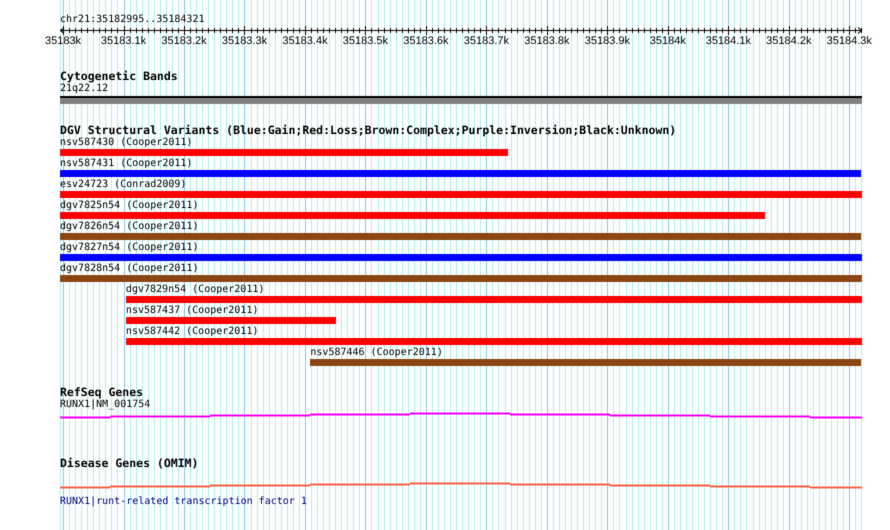 The width and height of the screenshot is (890, 530). What do you see at coordinates (84, 89) in the screenshot?
I see `feature-label: 21q22.12` at bounding box center [84, 89].